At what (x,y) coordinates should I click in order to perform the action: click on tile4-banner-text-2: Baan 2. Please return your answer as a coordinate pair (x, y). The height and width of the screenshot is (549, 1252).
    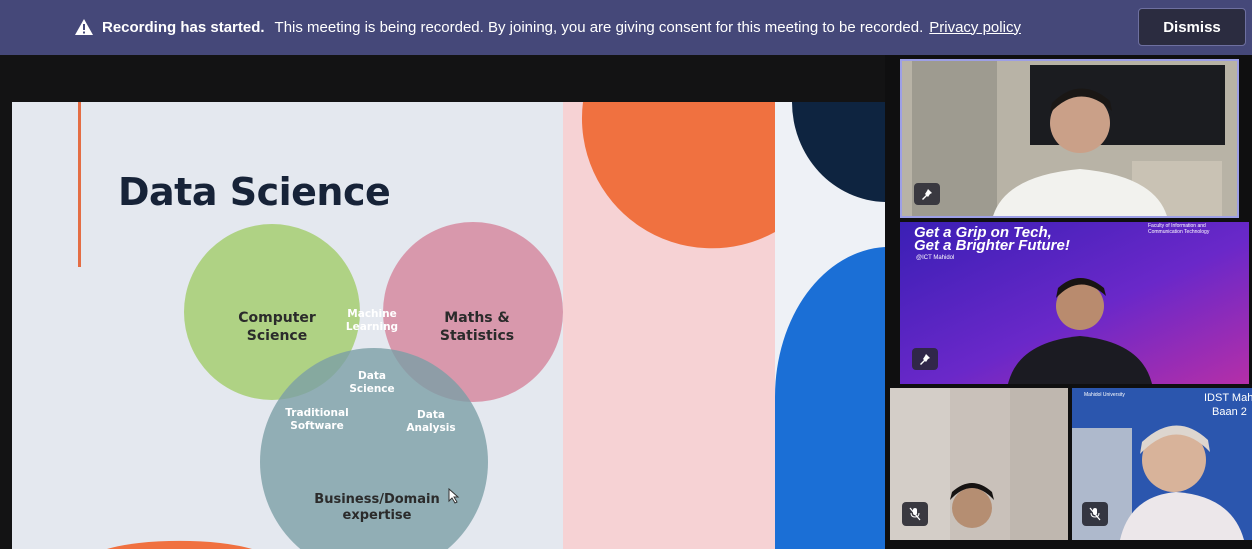
    Looking at the image, I should click on (1229, 412).